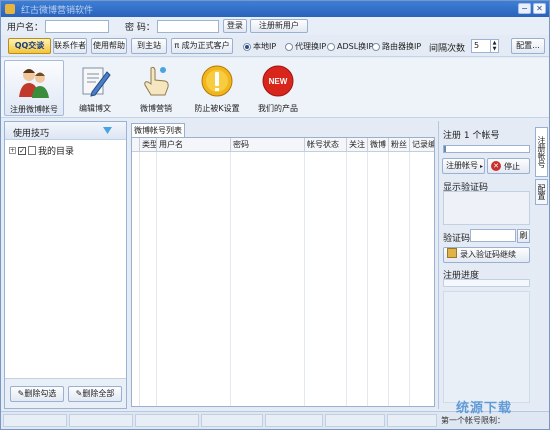 The height and width of the screenshot is (430, 550). What do you see at coordinates (234, 26) in the screenshot?
I see `login-button: 登录` at bounding box center [234, 26].